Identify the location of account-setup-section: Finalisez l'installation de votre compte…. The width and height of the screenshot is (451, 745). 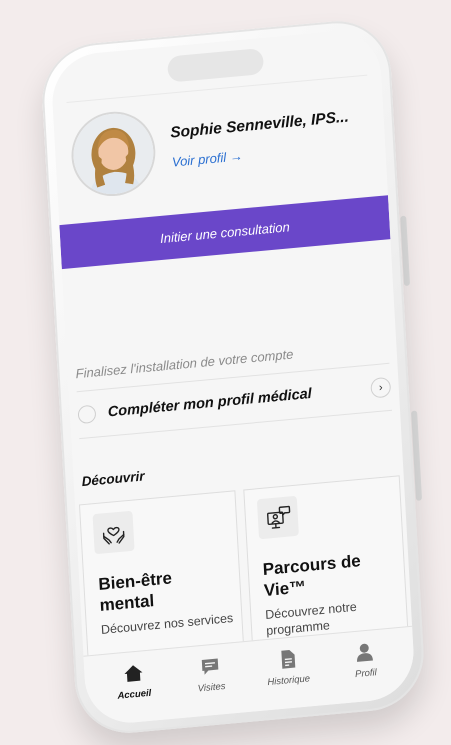
(234, 388).